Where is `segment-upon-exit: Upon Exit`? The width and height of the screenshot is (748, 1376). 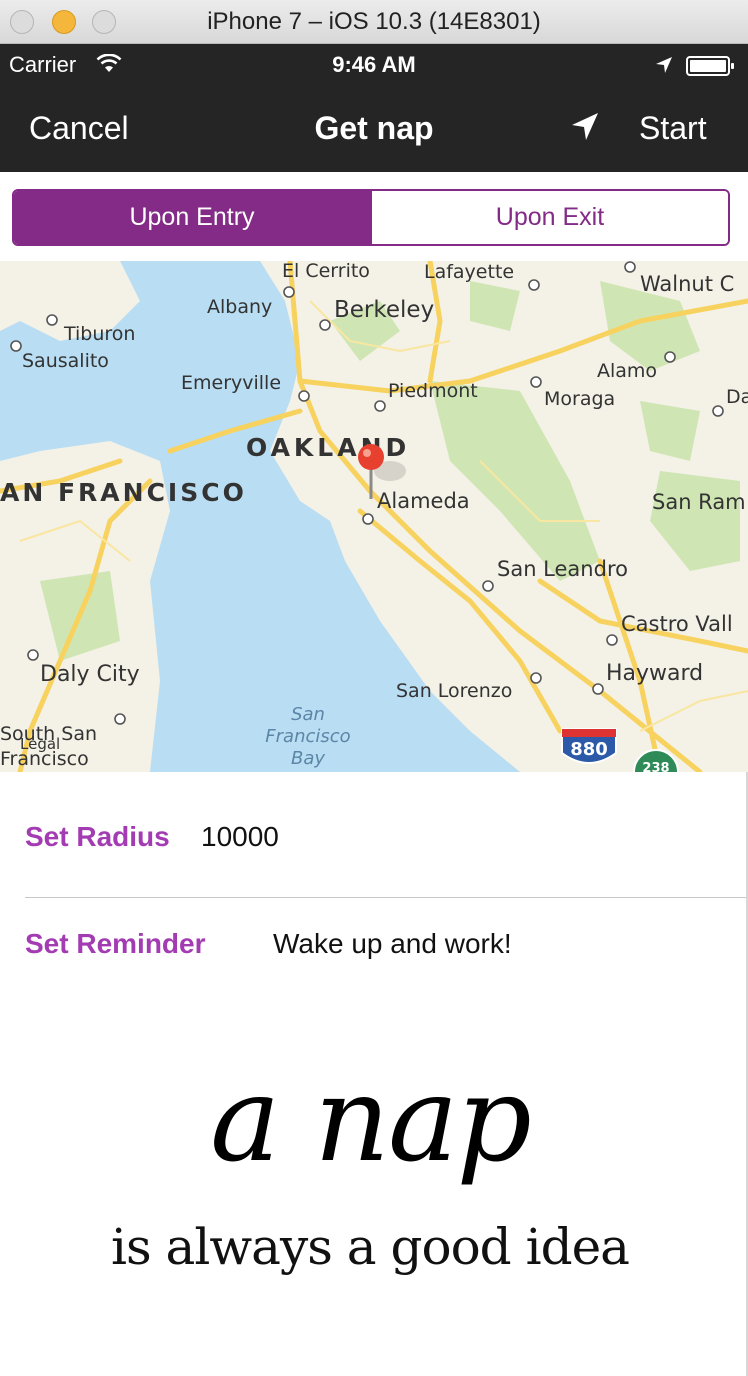 segment-upon-exit: Upon Exit is located at coordinates (549, 217).